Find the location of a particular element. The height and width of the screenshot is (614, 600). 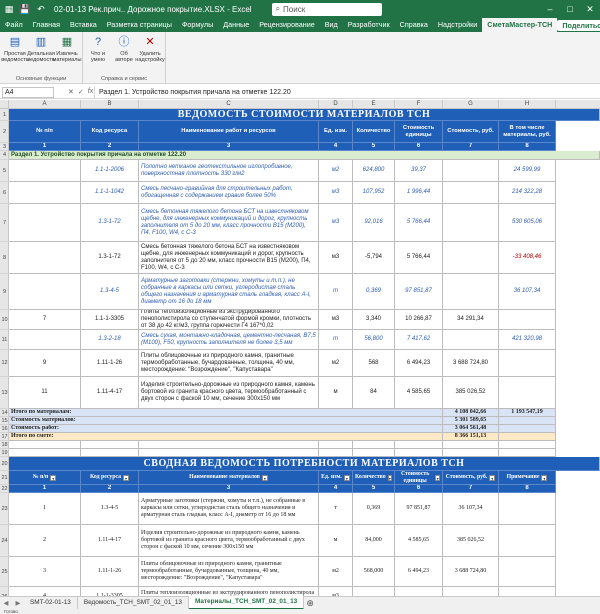

total-cost-cell: 5 301 589,65 is located at coordinates (471, 421).